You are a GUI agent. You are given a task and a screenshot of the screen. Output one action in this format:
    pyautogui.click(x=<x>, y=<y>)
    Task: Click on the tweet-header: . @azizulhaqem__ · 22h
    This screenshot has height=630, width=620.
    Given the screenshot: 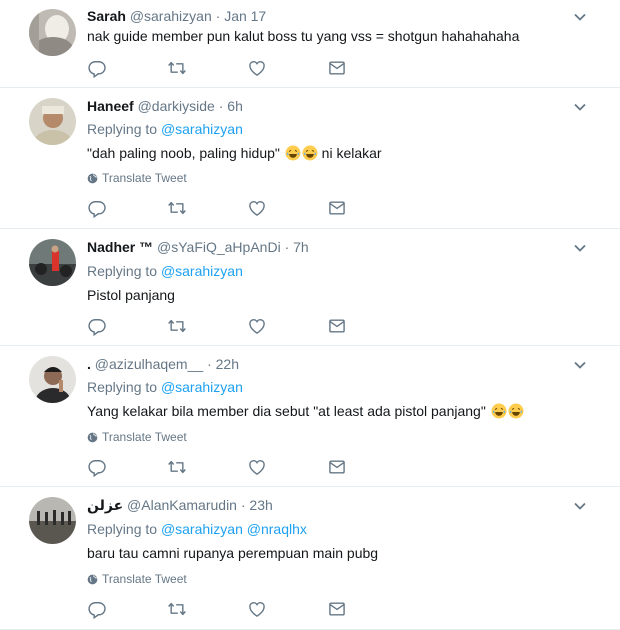 What is the action you would take?
    pyautogui.click(x=163, y=364)
    